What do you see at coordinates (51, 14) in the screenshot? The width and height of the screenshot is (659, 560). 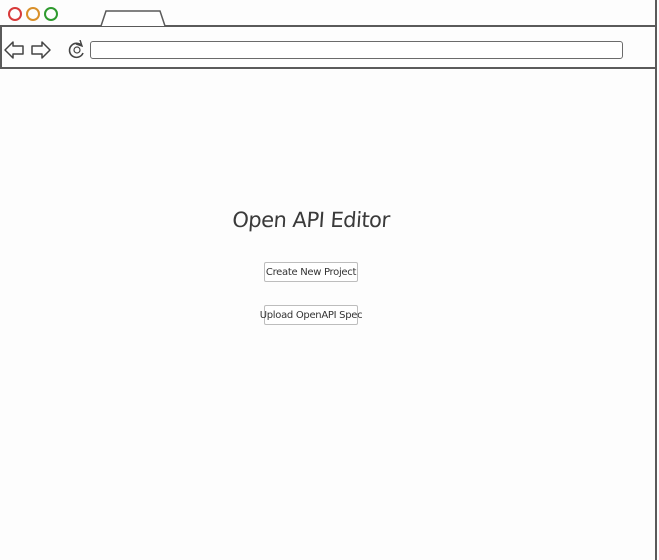 I see `maximize-window-button` at bounding box center [51, 14].